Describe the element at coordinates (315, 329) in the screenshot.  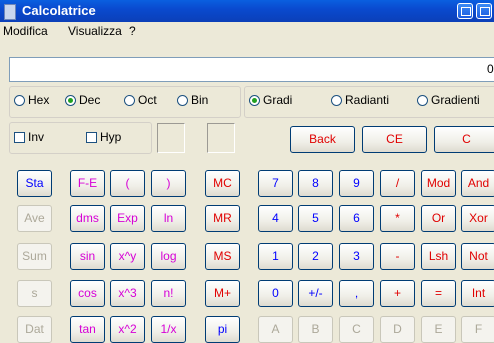
I see `hex-b-button: B` at that location.